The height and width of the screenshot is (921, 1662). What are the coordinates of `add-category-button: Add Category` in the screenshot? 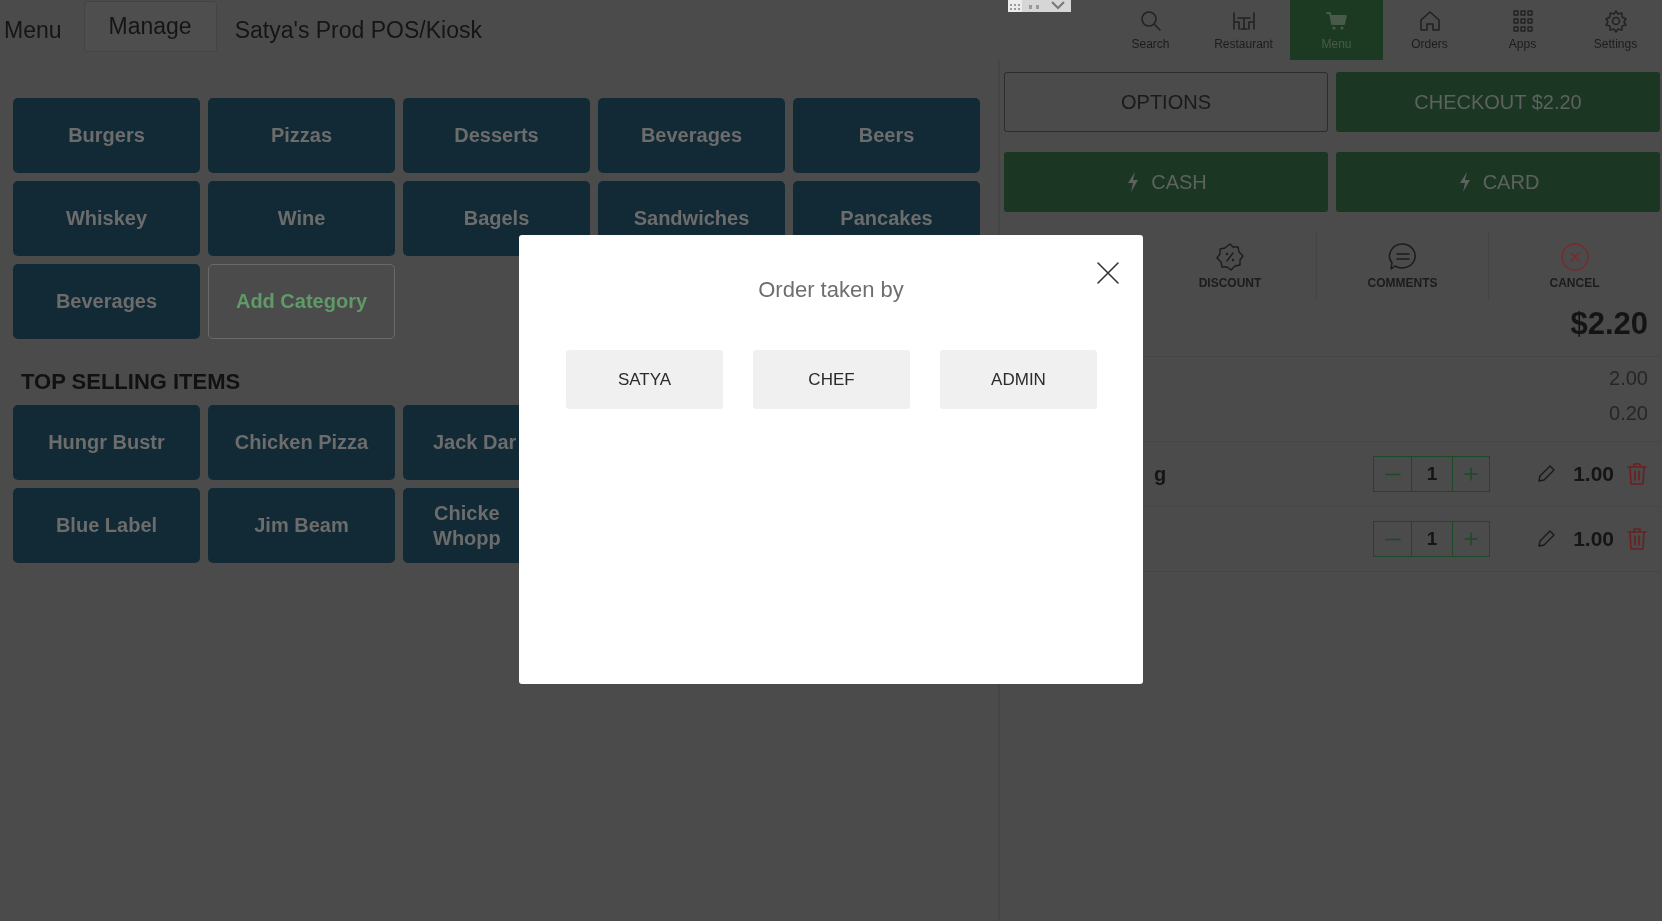 It's located at (301, 301).